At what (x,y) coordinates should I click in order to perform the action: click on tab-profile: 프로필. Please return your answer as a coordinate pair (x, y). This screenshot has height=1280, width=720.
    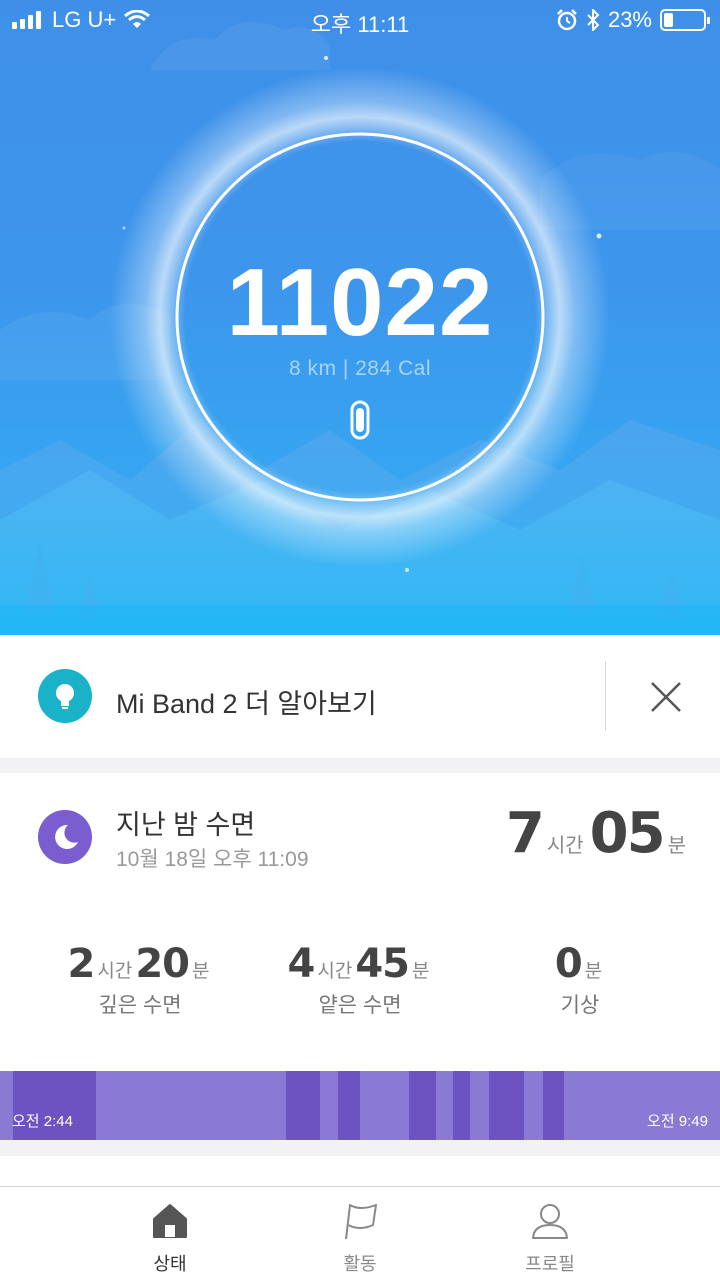
    Looking at the image, I should click on (550, 1233).